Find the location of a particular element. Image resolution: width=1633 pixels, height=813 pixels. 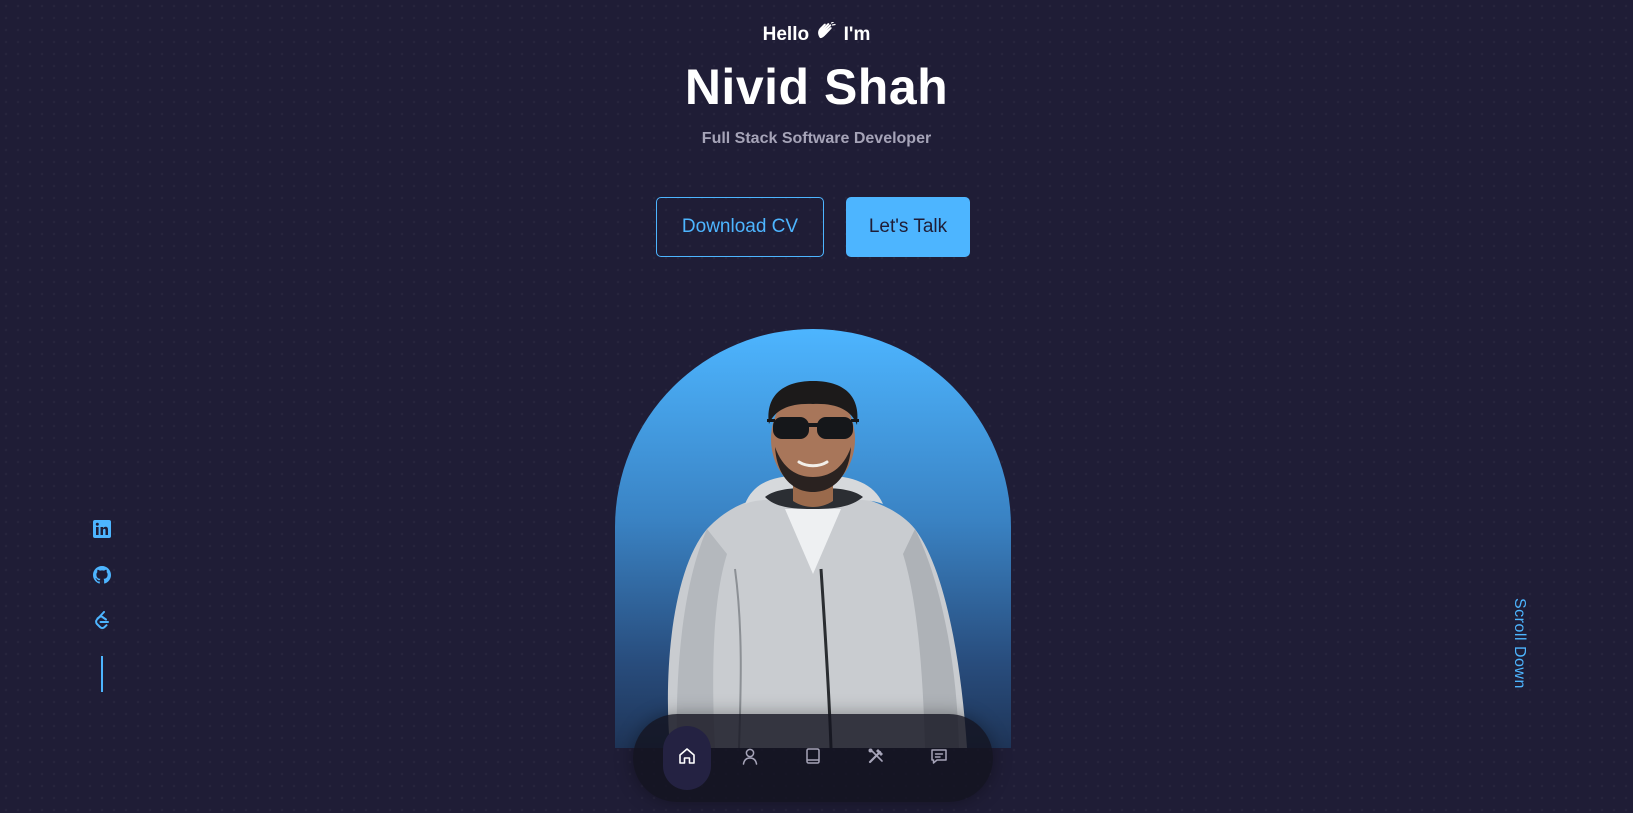

scroll-down-link: Scroll Down is located at coordinates (1519, 643).